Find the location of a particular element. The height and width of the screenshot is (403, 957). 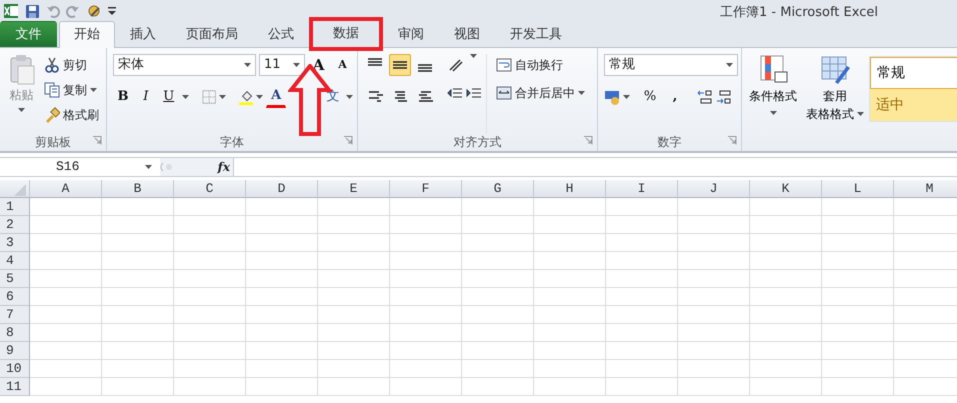

italic-button: I is located at coordinates (146, 97).